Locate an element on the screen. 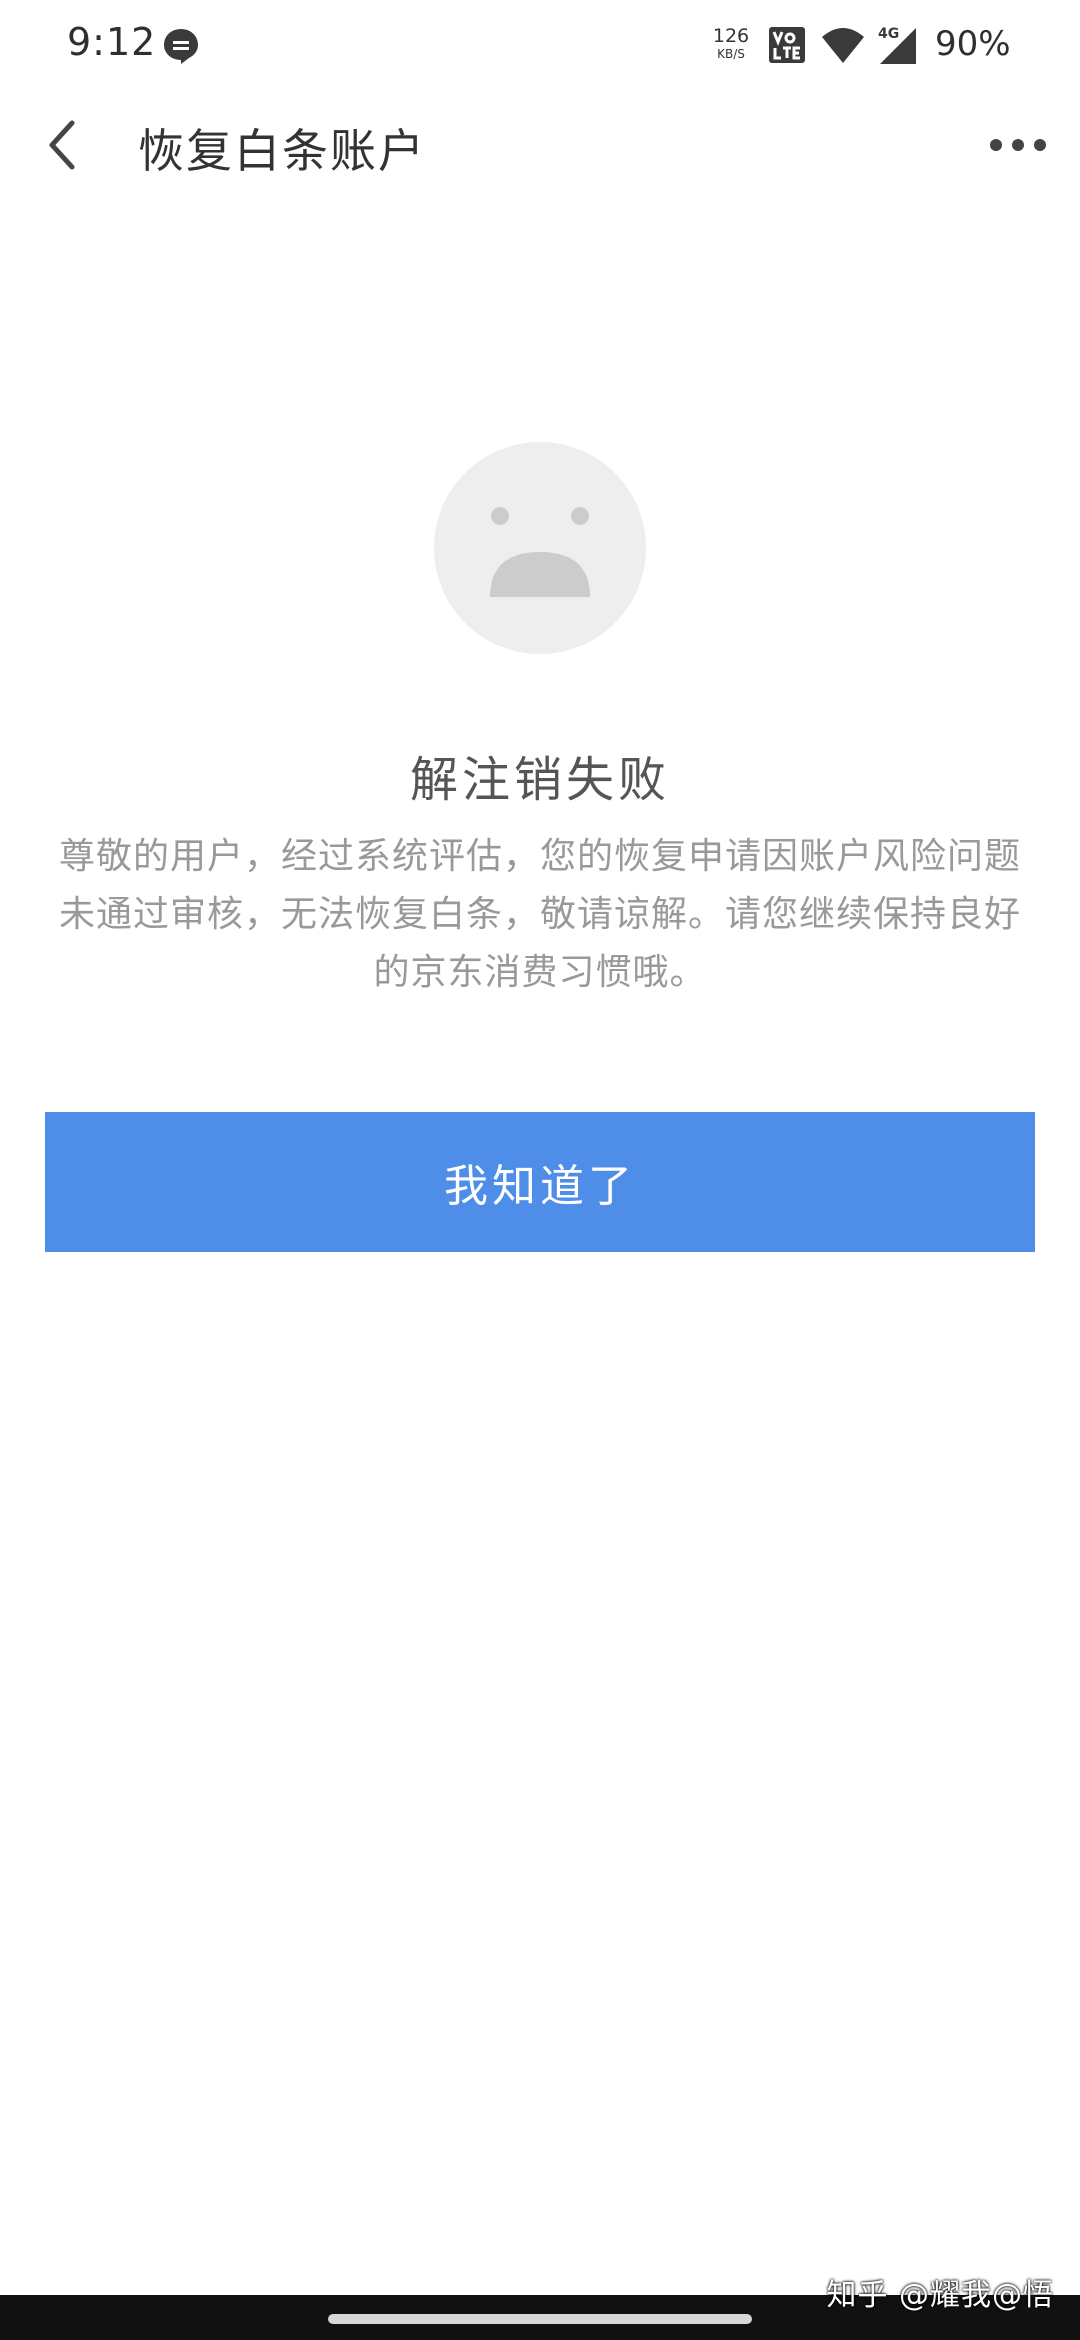 The image size is (1080, 2340). battery-percent: 90% is located at coordinates (973, 44).